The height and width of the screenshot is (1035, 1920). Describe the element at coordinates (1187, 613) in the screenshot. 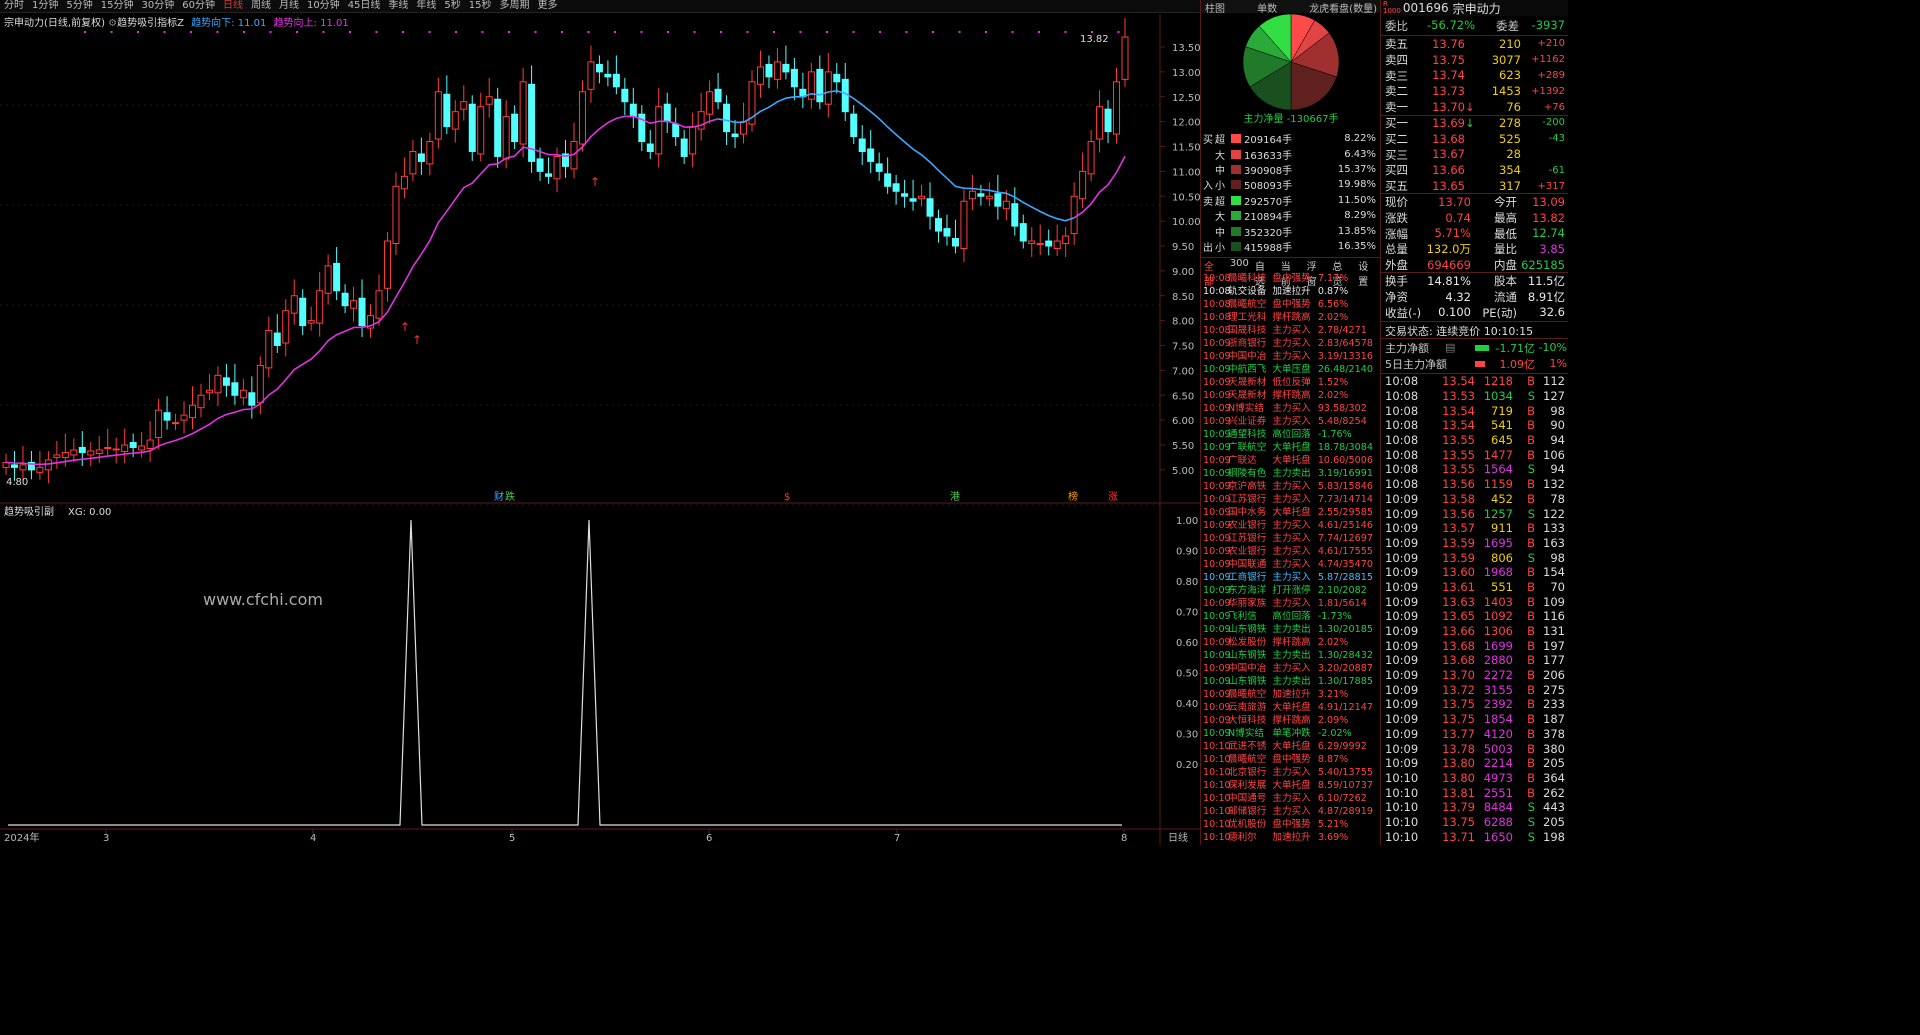

I see `sub-tick: 0.70` at that location.